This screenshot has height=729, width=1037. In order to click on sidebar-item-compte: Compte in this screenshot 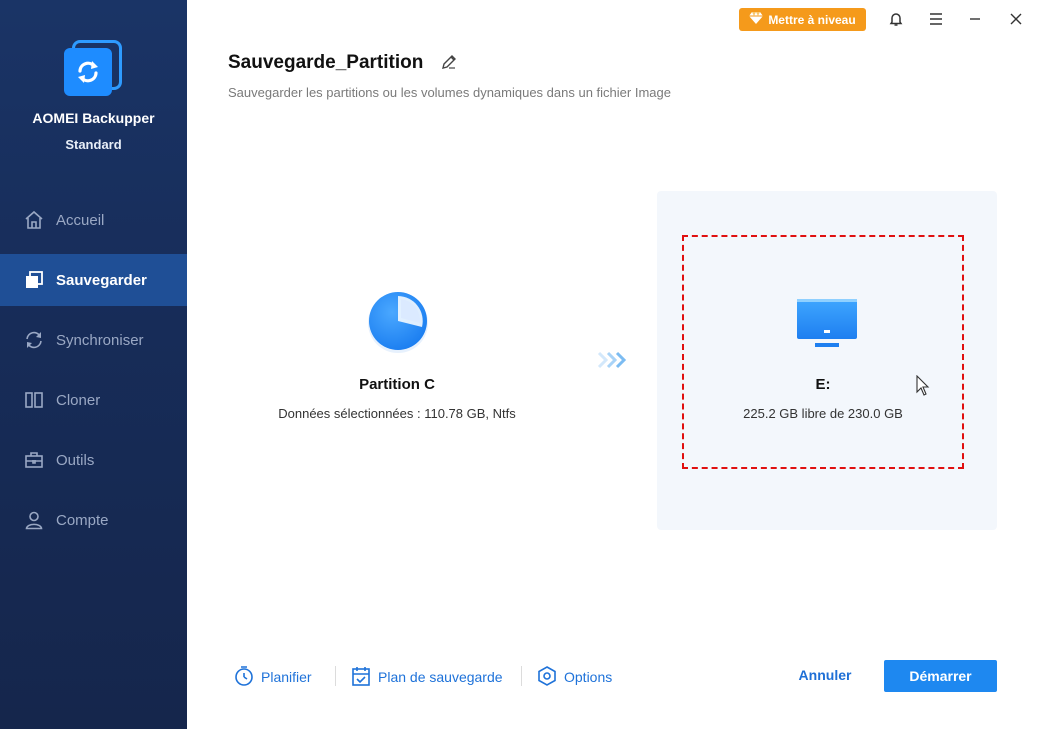, I will do `click(93, 520)`.